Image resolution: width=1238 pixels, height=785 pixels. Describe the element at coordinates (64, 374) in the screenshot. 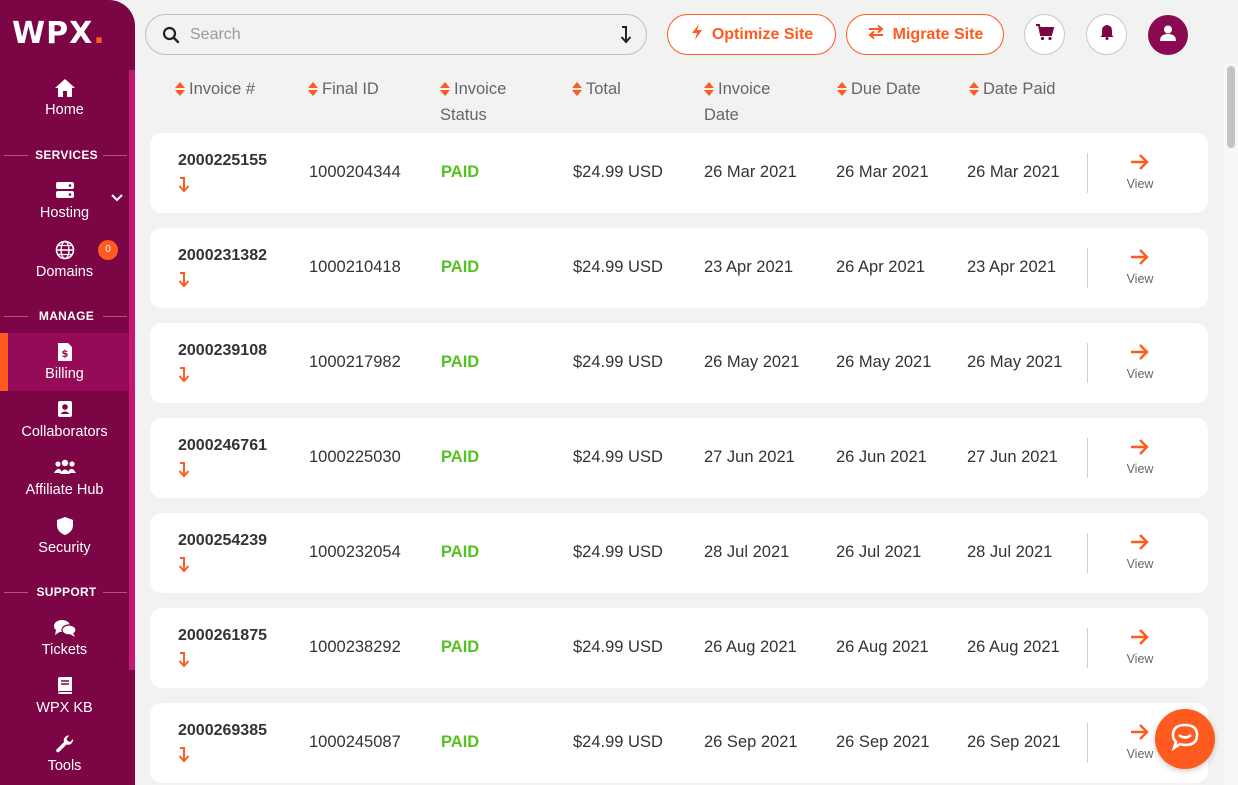

I see `sidebar-item-label: Billing` at that location.